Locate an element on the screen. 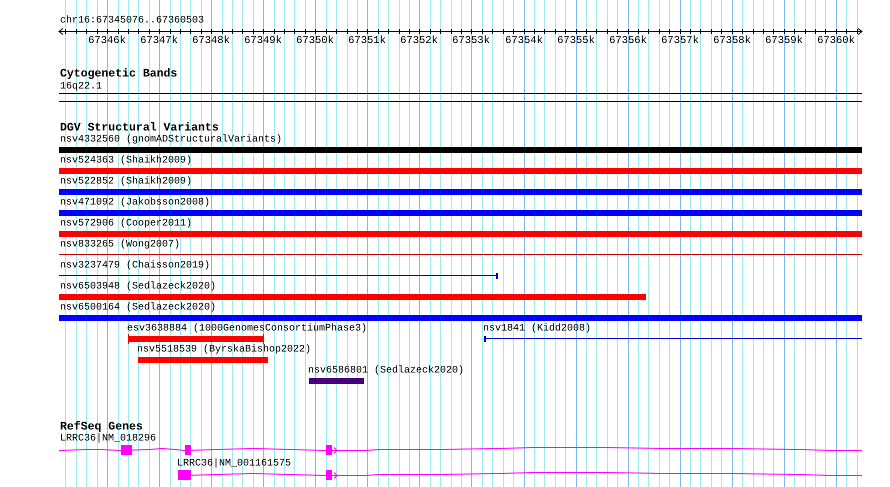  track-title: Cytogenetic Bands is located at coordinates (119, 74).